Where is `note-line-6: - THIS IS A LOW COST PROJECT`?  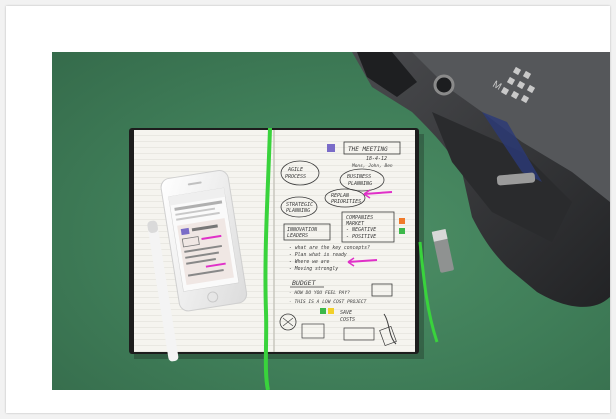 note-line-6: - THIS IS A LOW COST PROJECT is located at coordinates (328, 302).